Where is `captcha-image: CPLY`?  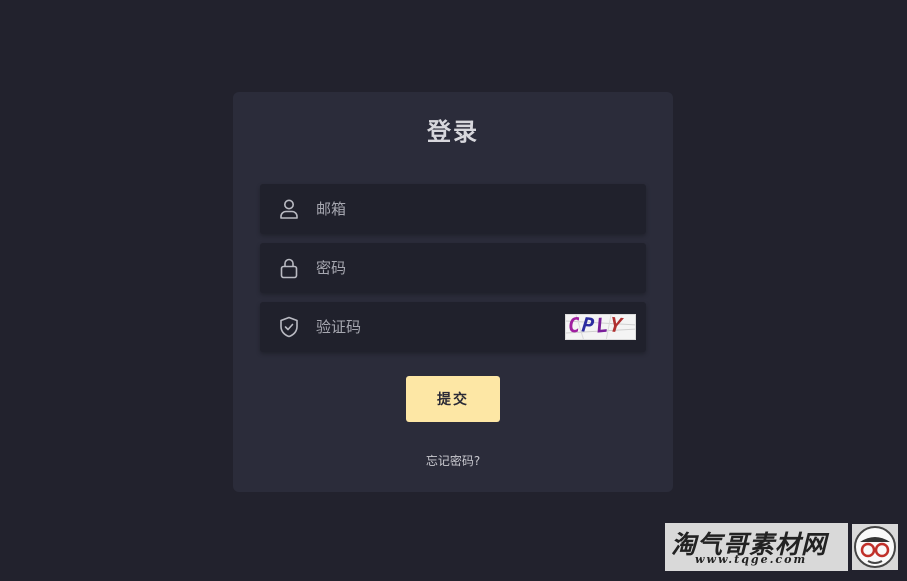
captcha-image: CPLY is located at coordinates (600, 327).